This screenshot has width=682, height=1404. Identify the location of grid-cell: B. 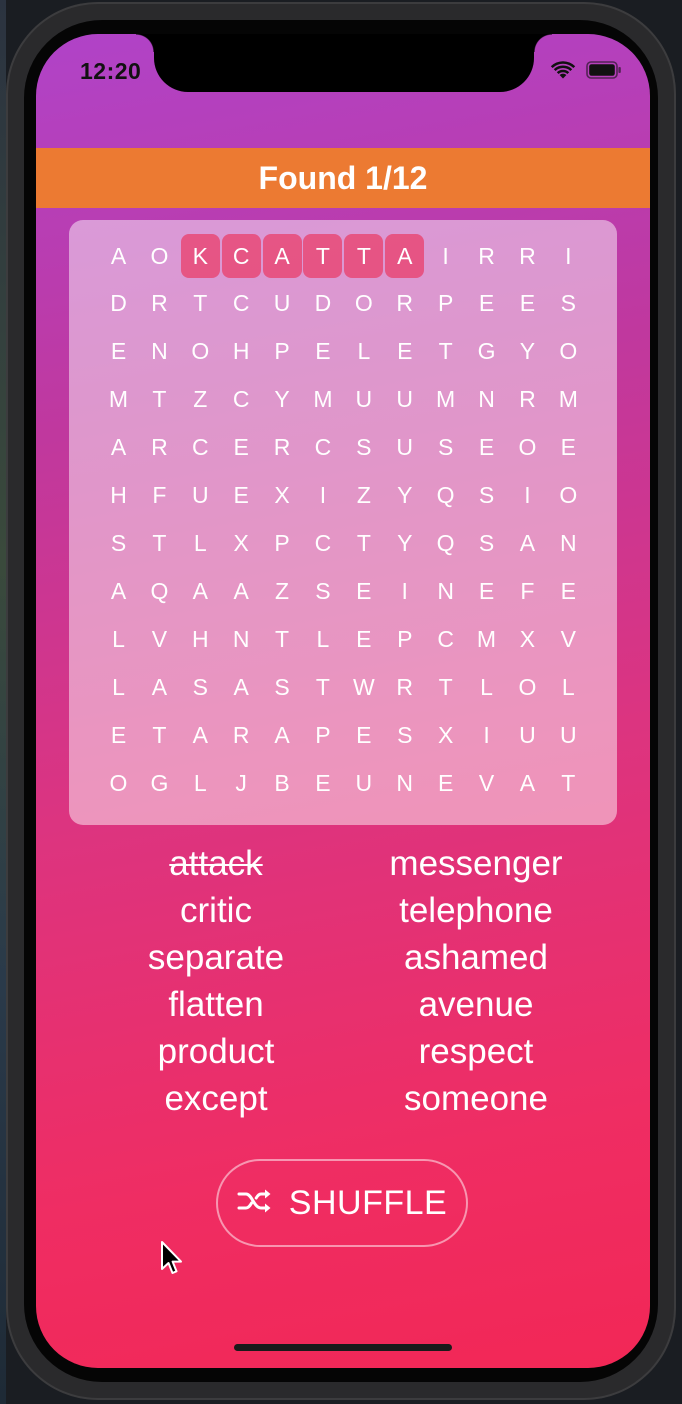
(282, 784).